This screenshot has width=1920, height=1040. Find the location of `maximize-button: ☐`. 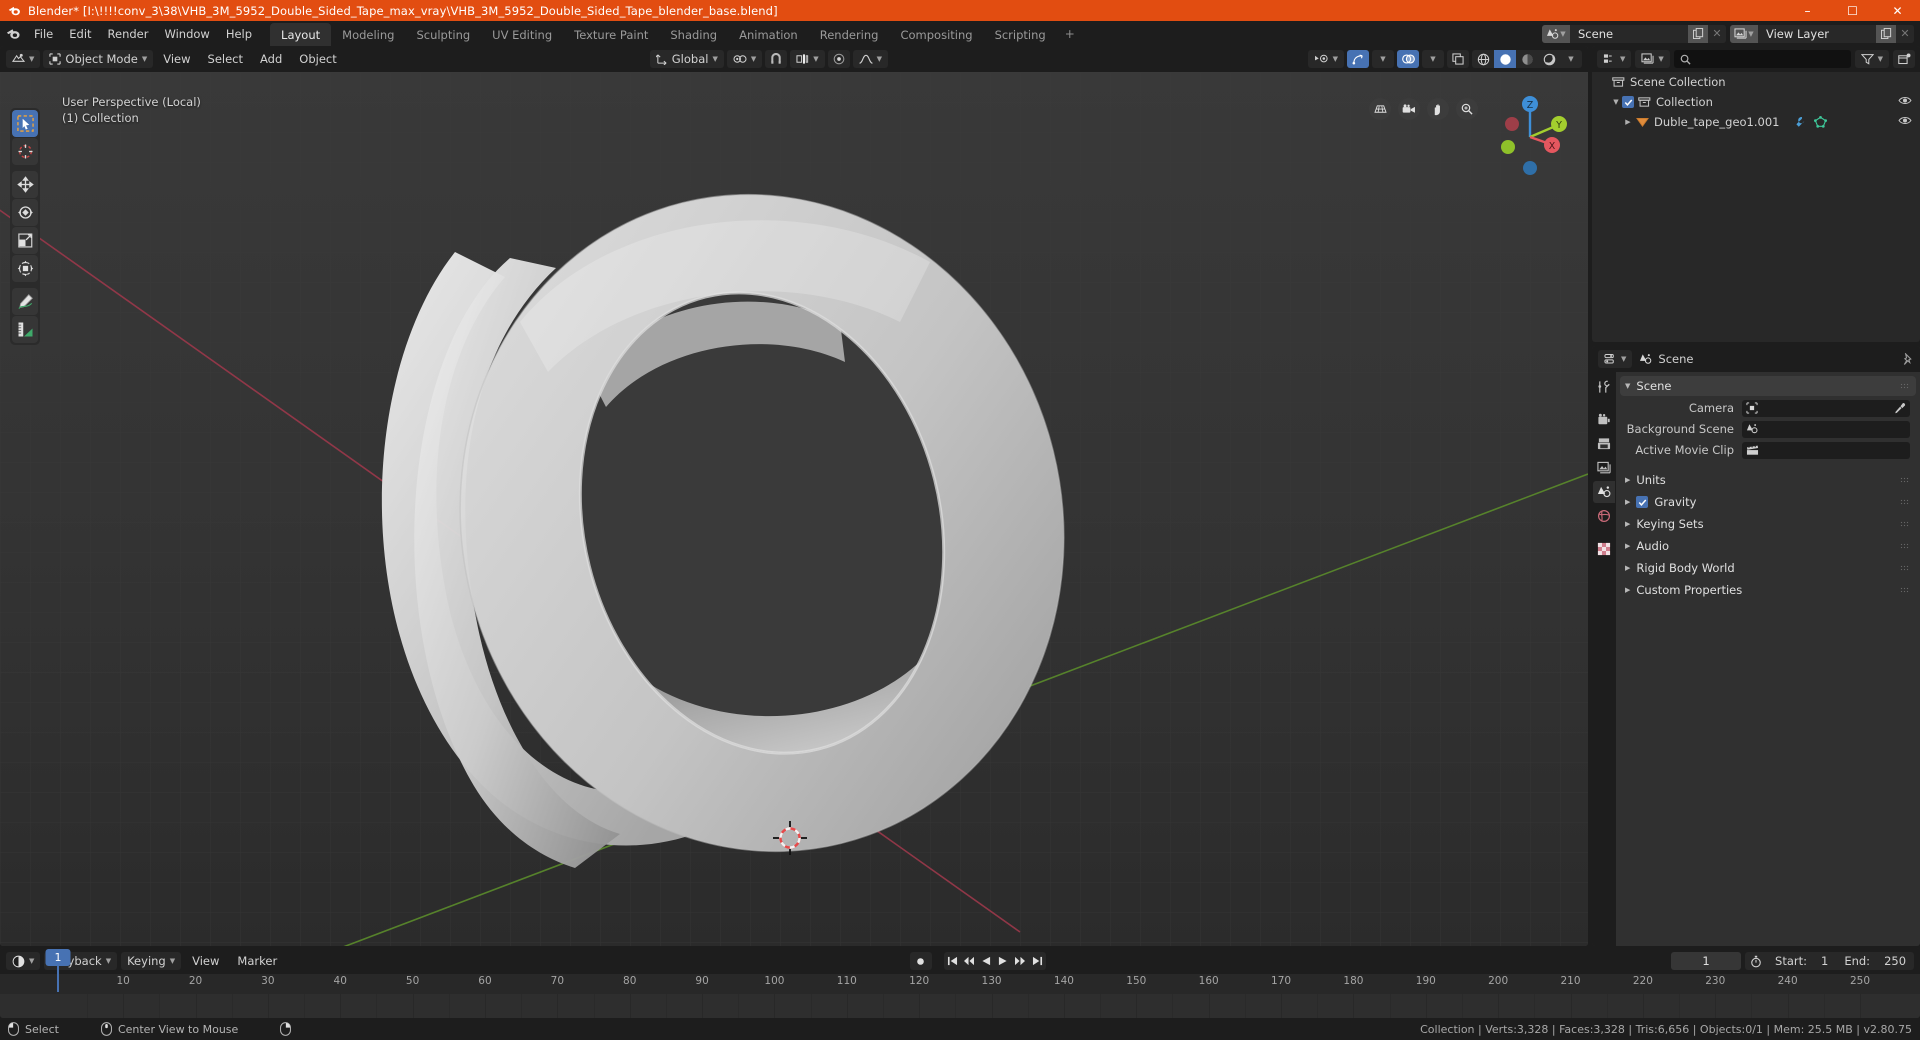

maximize-button: ☐ is located at coordinates (1852, 10).